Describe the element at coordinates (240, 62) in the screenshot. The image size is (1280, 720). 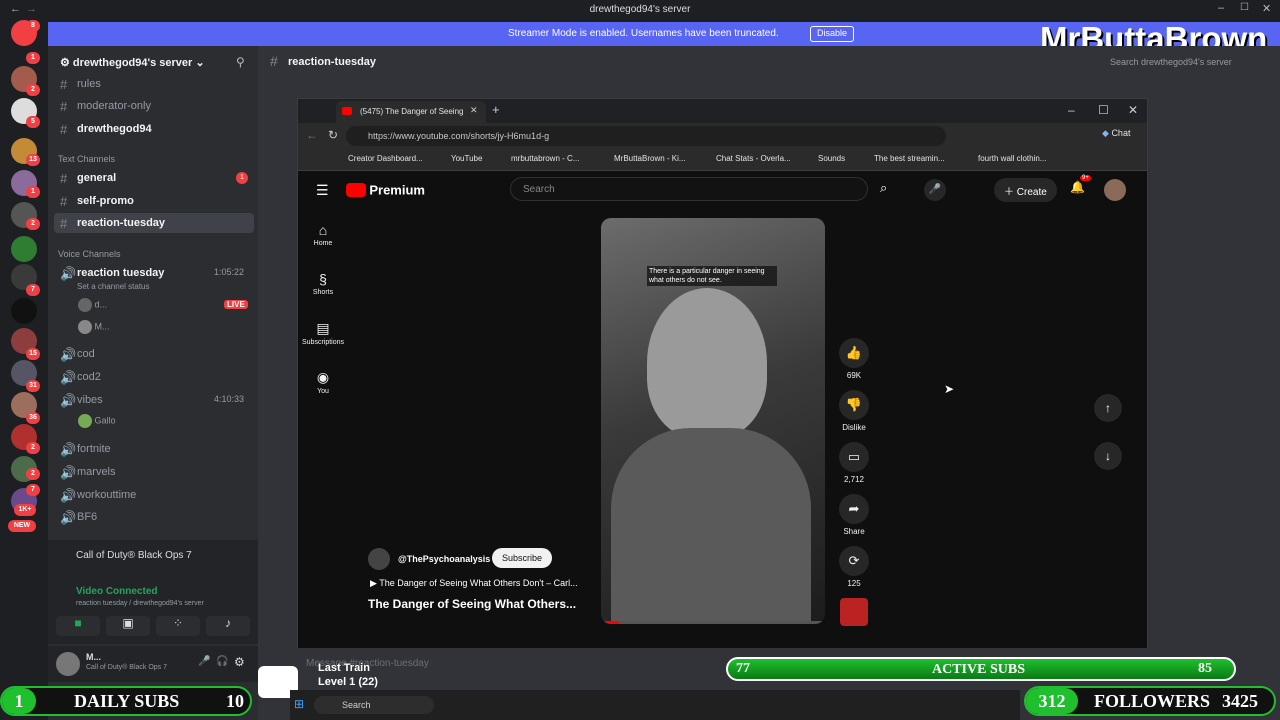
I see `add-member-icon: ⚲` at that location.